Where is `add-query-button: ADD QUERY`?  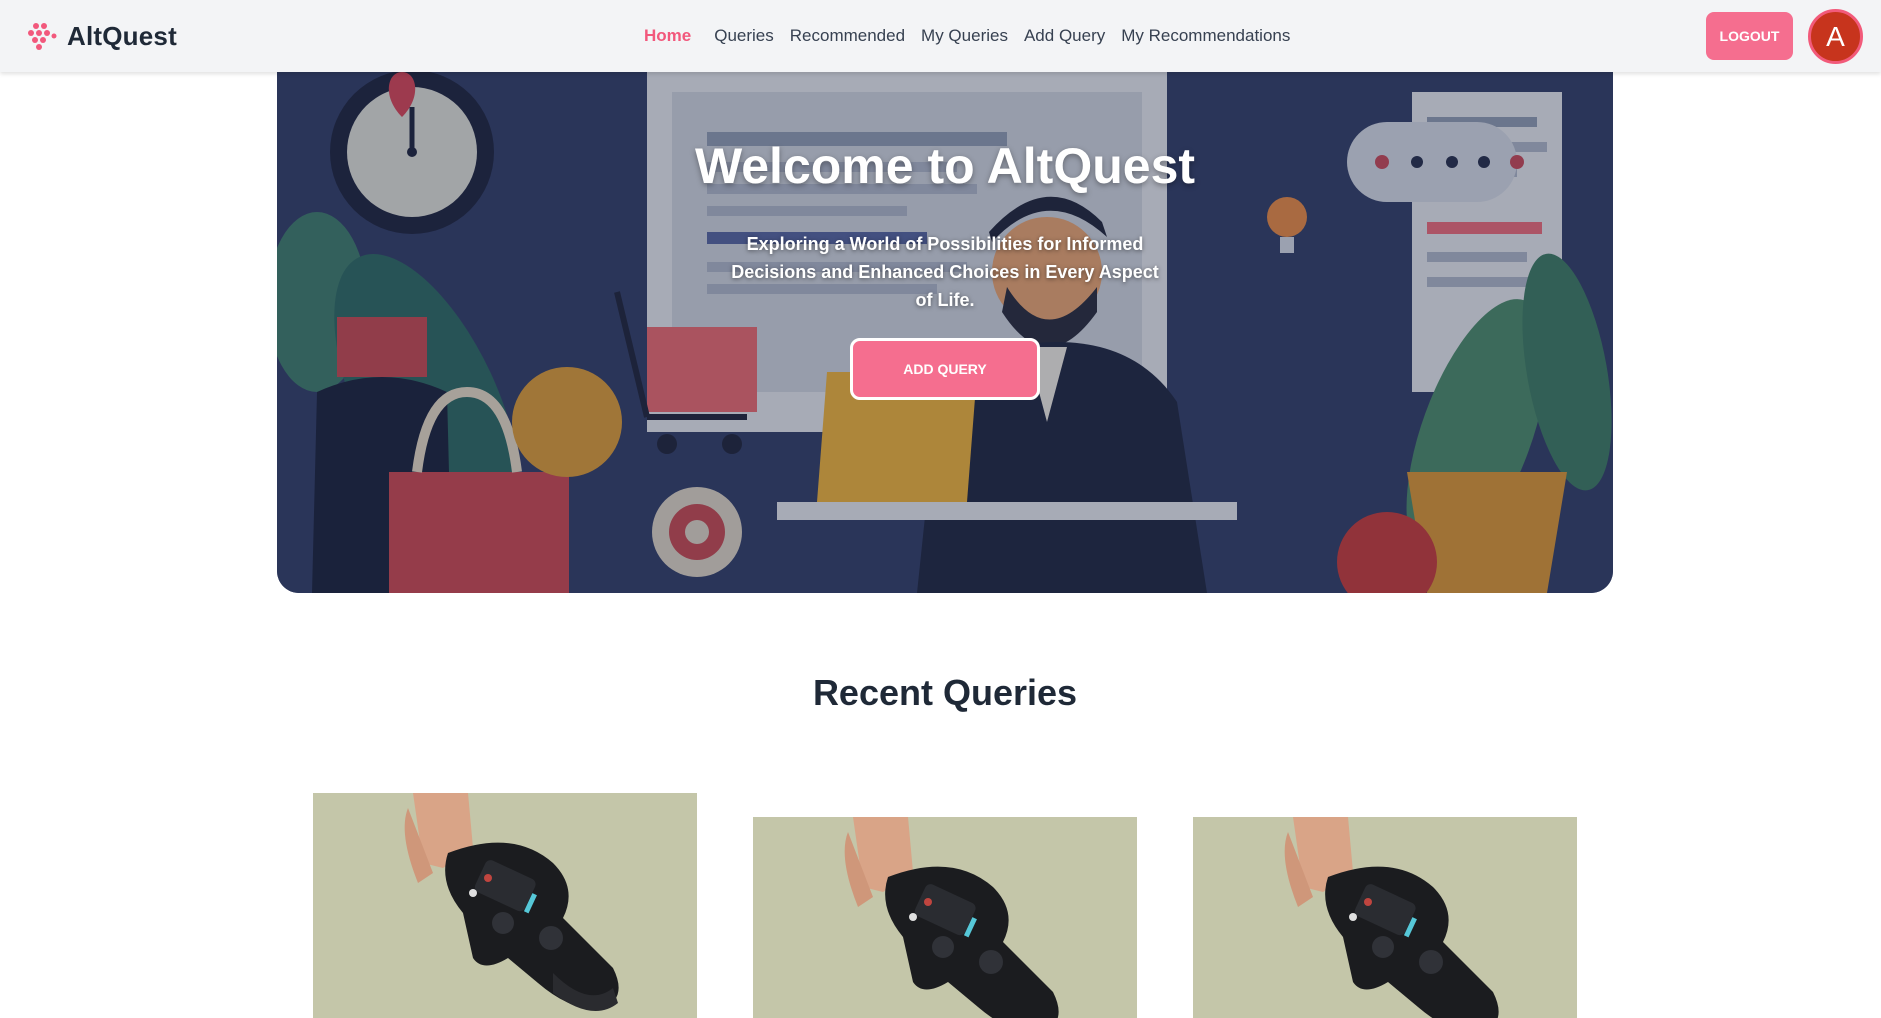 add-query-button: ADD QUERY is located at coordinates (945, 369).